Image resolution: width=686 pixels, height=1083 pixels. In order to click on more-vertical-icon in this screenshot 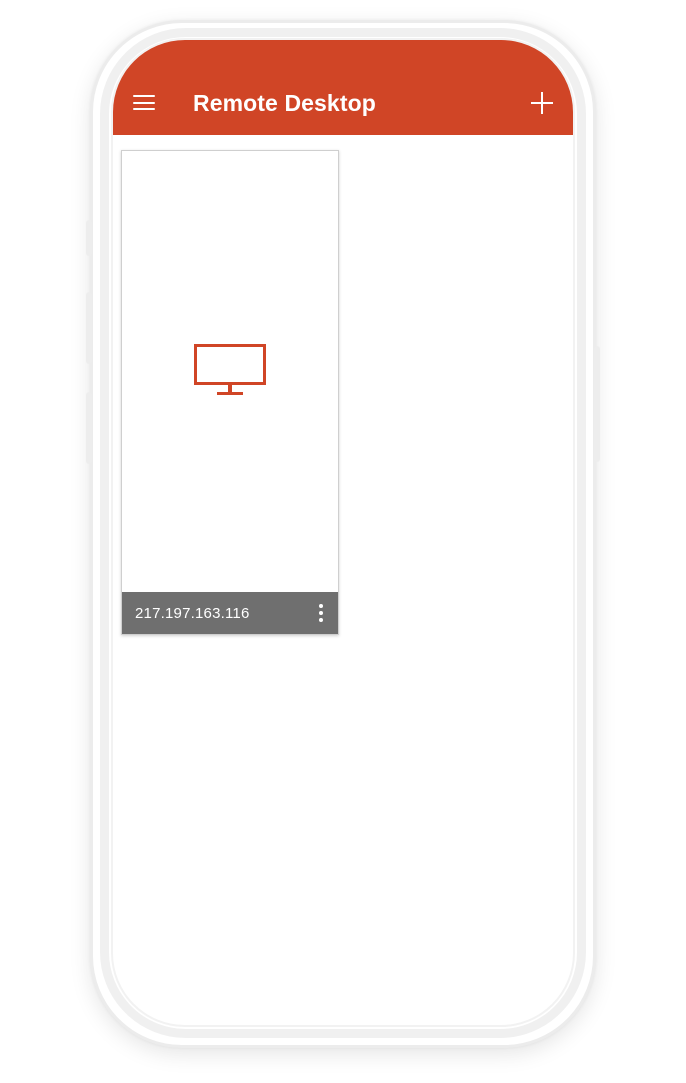, I will do `click(321, 613)`.